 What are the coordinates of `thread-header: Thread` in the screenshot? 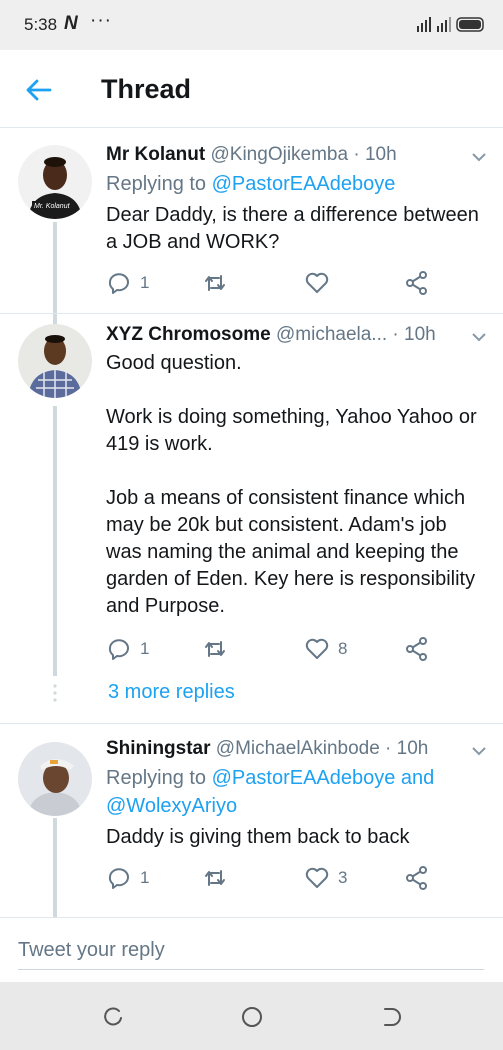 It's located at (251, 89).